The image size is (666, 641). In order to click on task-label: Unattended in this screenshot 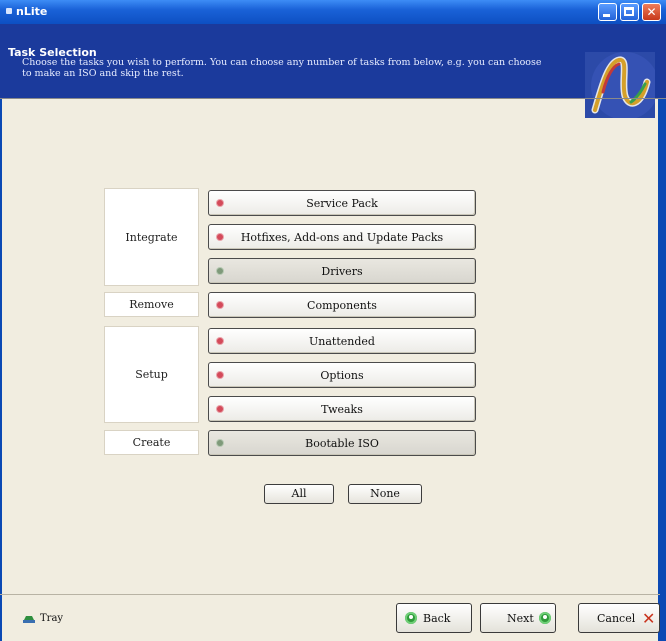, I will do `click(342, 341)`.